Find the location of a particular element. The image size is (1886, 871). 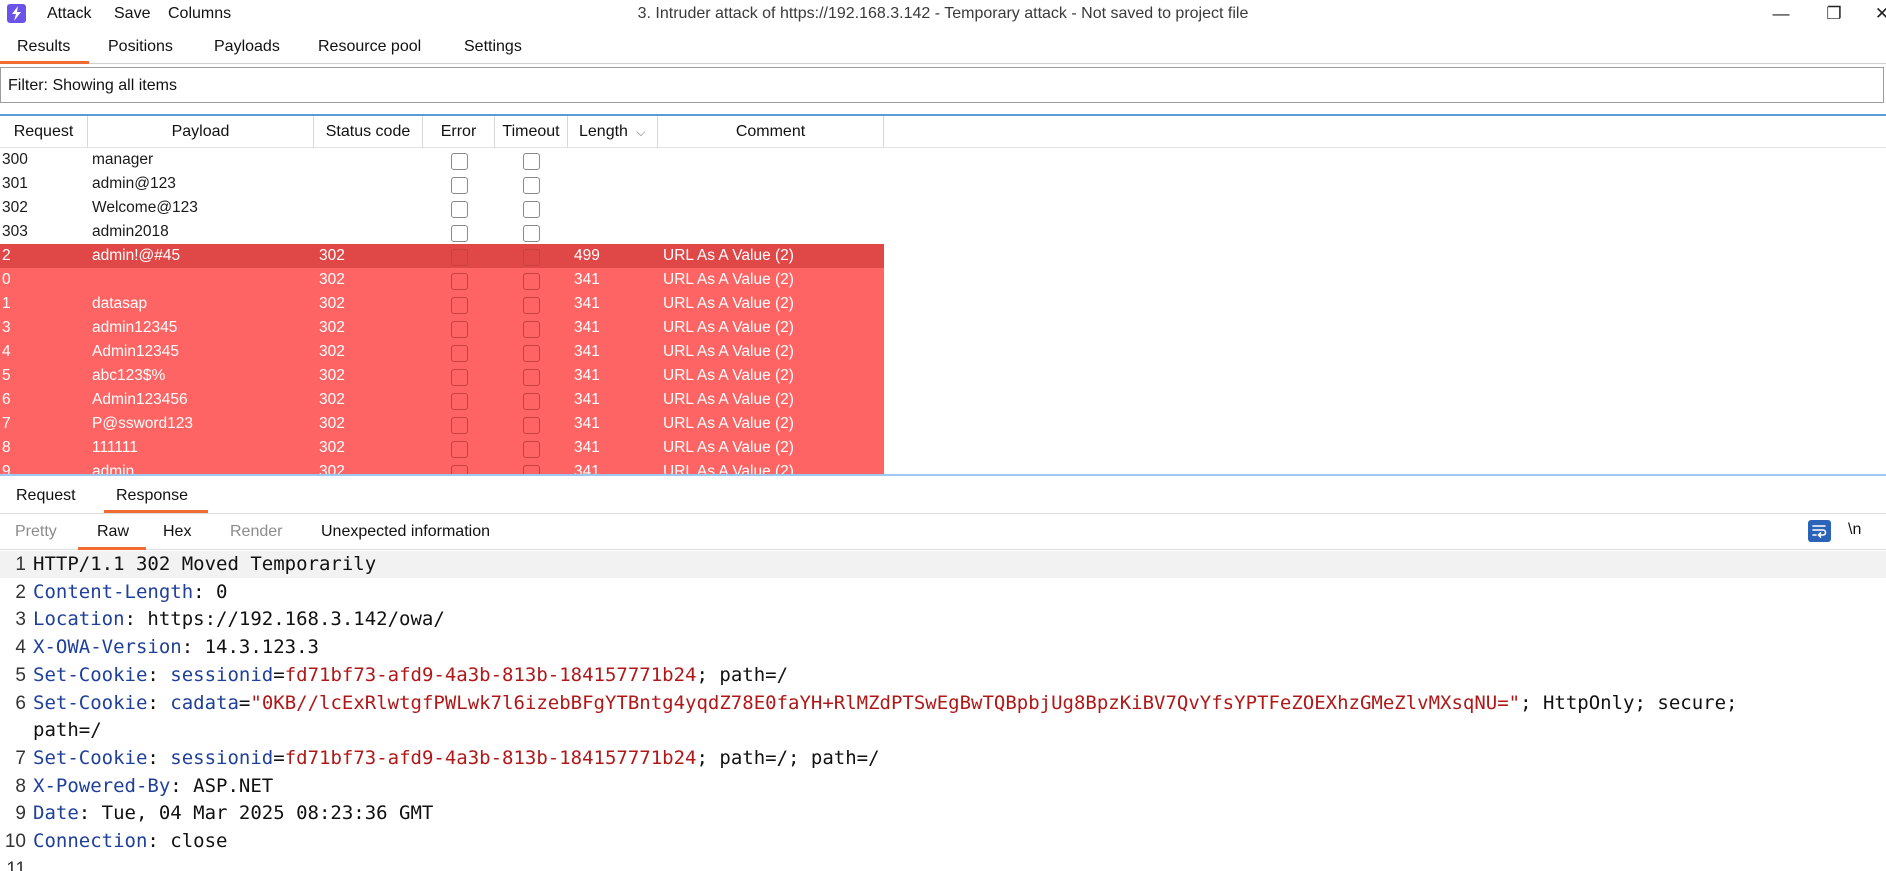

token-cookie-name: sessionid is located at coordinates (222, 757).